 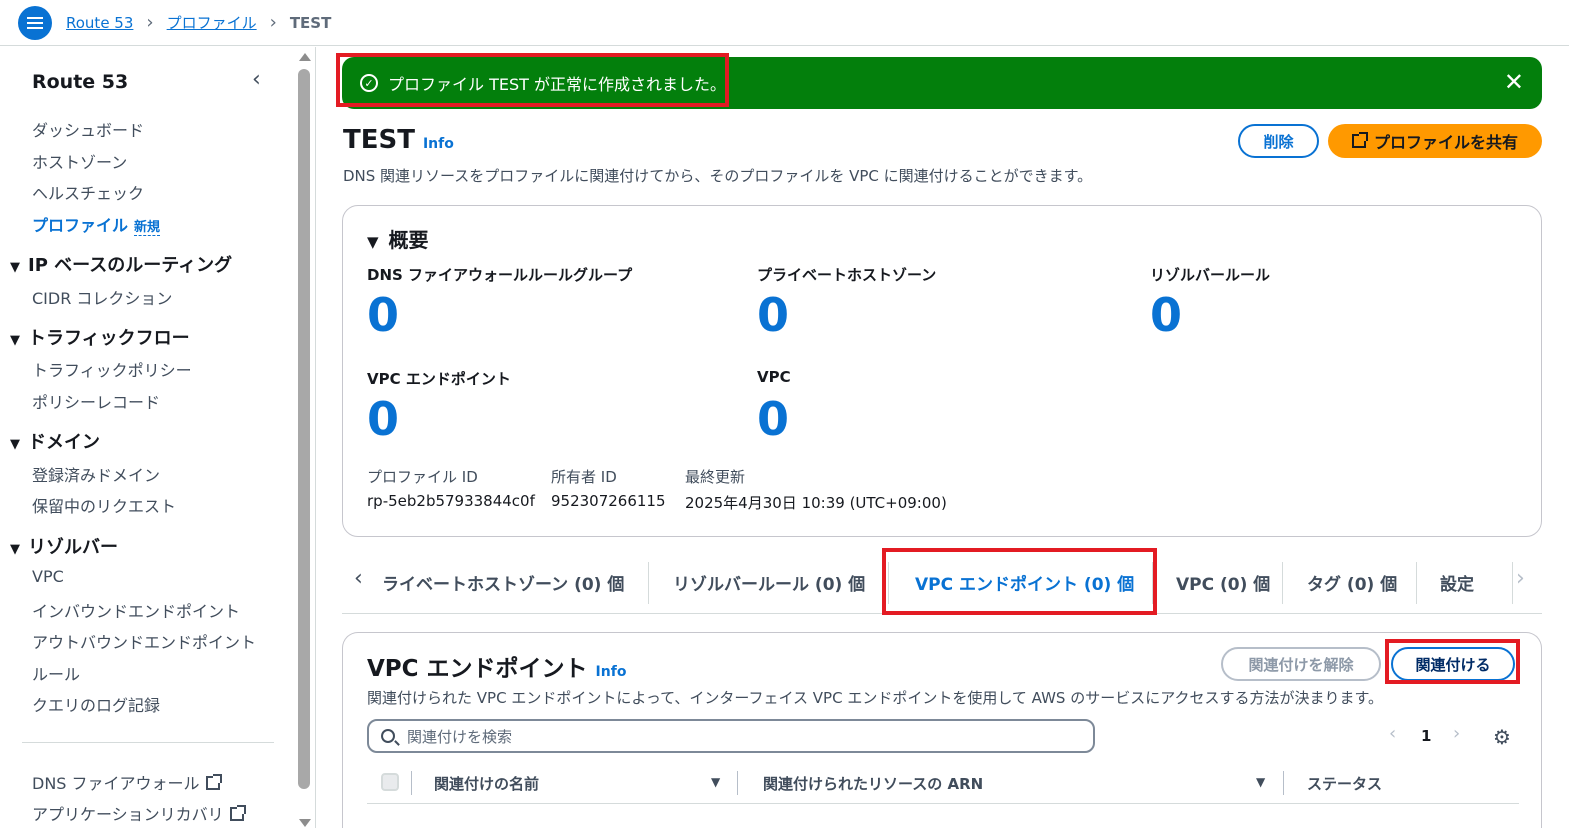 What do you see at coordinates (383, 315) in the screenshot?
I see `metric-value-firewall: 0` at bounding box center [383, 315].